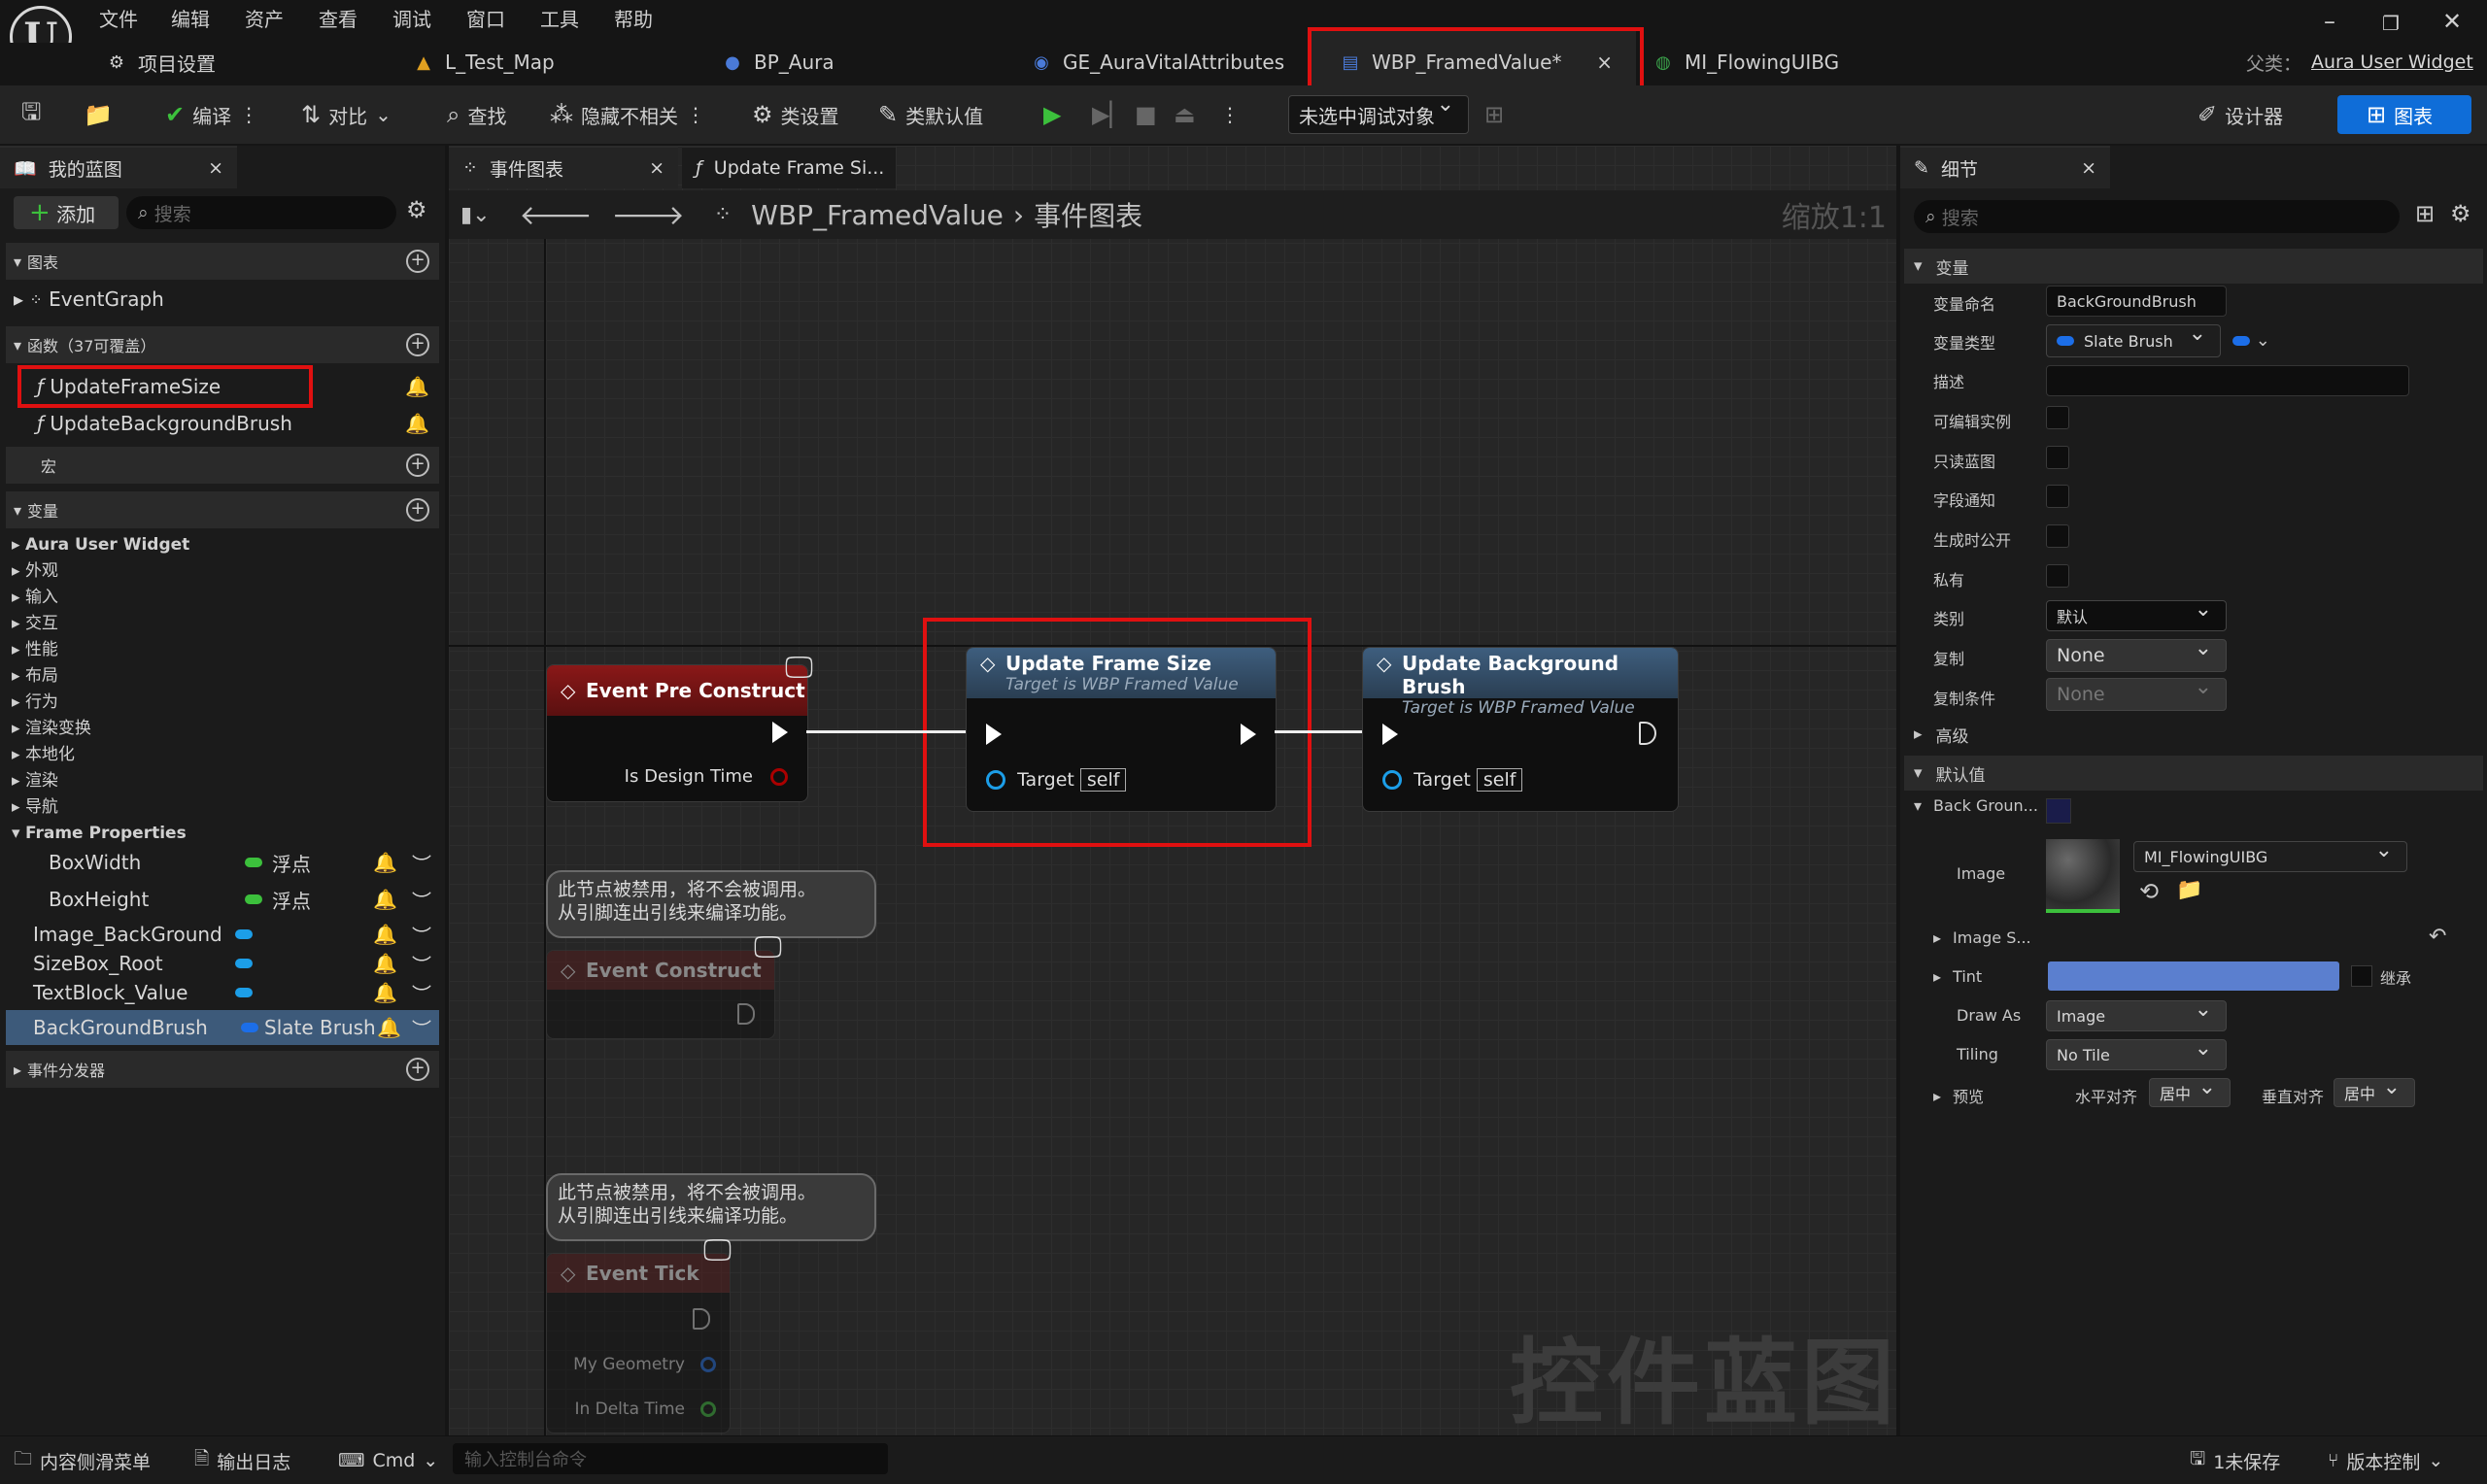  I want to click on category-interaction: ▸ 交互, so click(100, 624).